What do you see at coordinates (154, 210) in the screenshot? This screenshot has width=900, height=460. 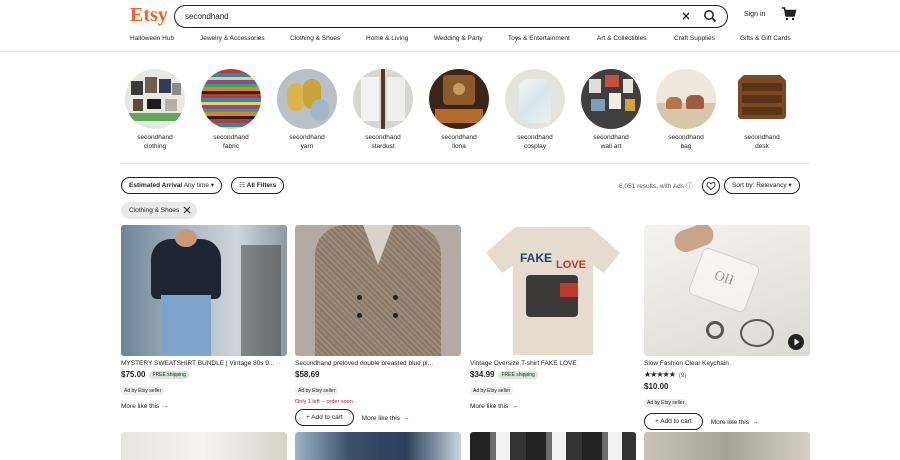 I see `active-filter-label: Clothing & Shoes` at bounding box center [154, 210].